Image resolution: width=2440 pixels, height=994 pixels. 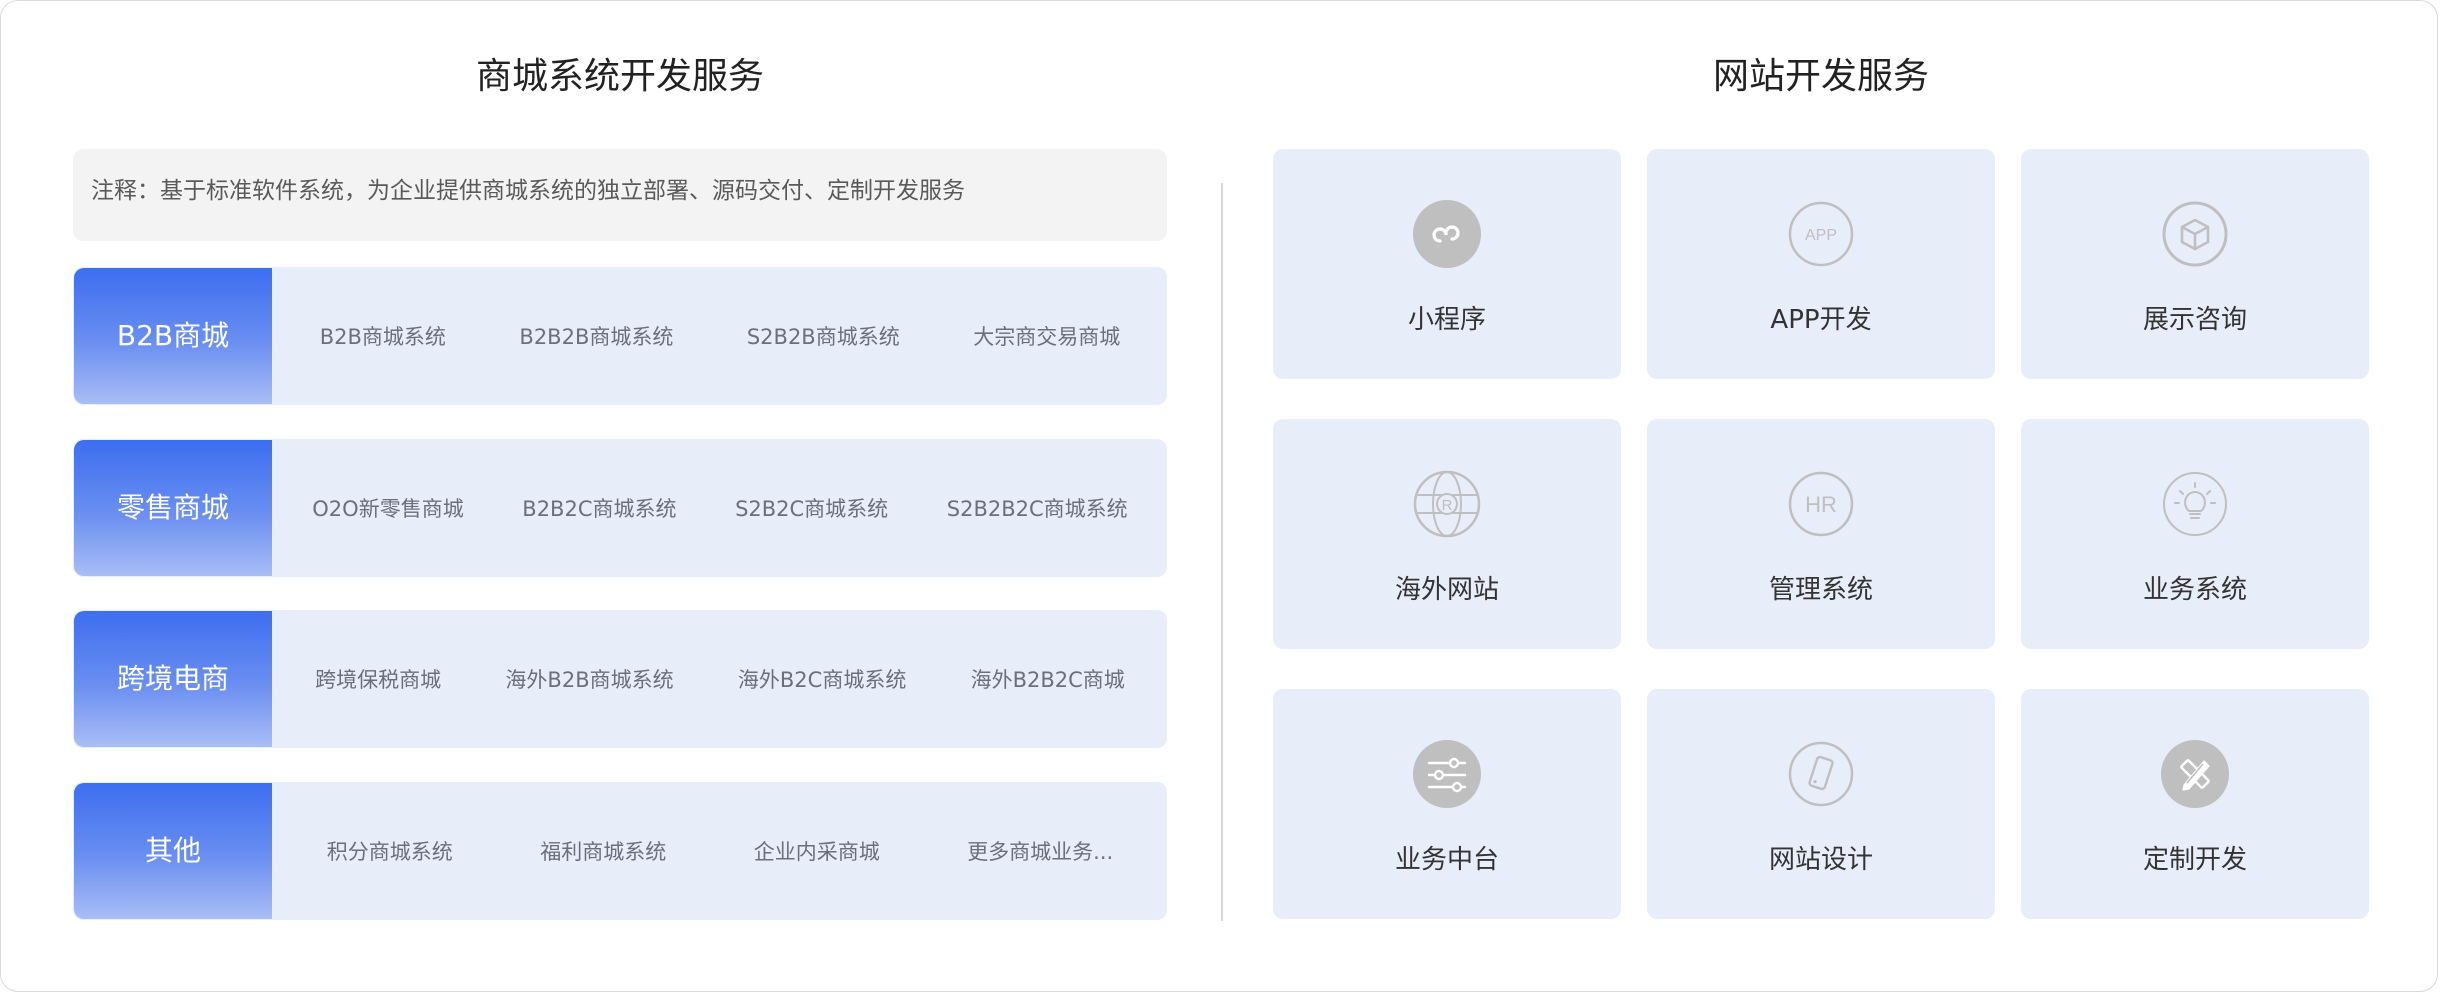 What do you see at coordinates (2194, 320) in the screenshot?
I see `card-label: 展示咨询` at bounding box center [2194, 320].